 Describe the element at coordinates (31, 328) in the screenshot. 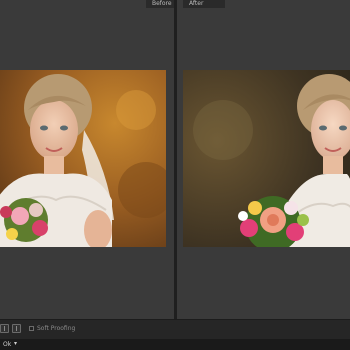

I see `soft-proofing-checkbox` at that location.